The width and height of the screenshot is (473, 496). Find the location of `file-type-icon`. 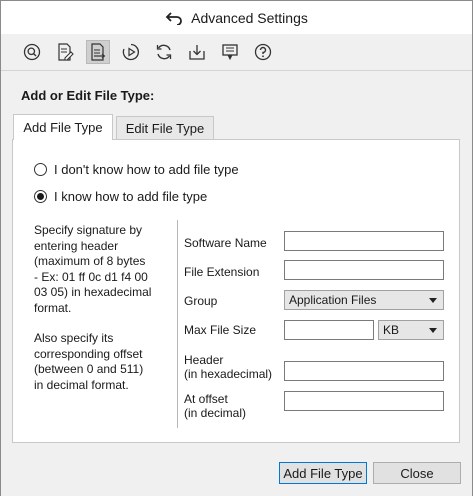

file-type-icon is located at coordinates (98, 52).